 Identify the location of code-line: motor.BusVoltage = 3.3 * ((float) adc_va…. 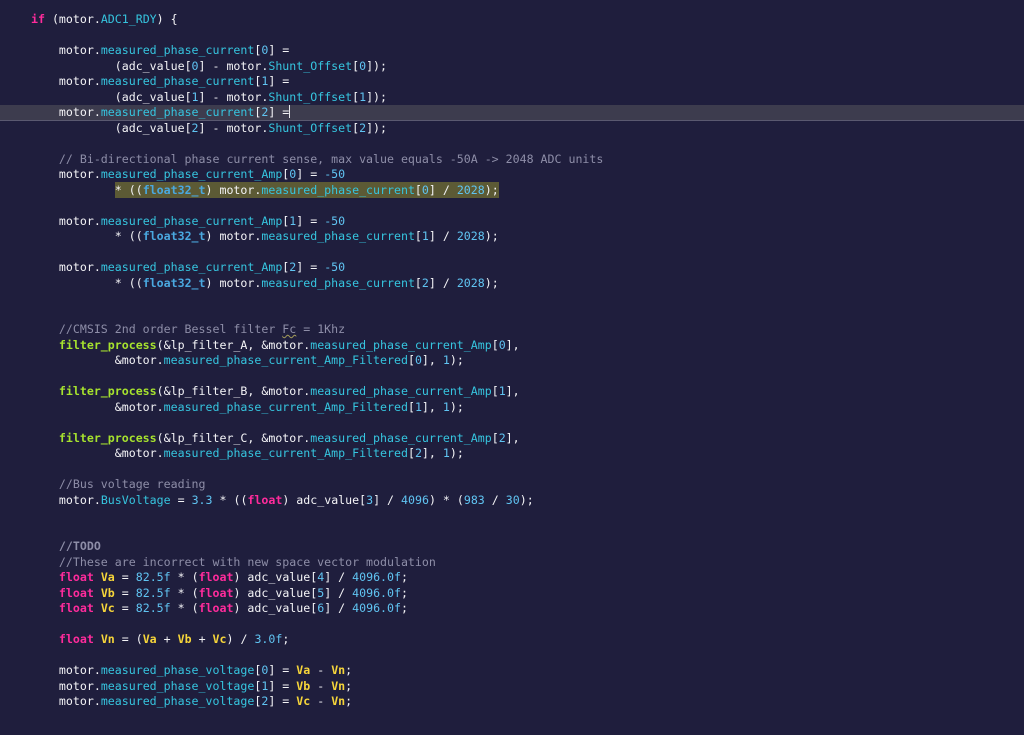
(512, 501).